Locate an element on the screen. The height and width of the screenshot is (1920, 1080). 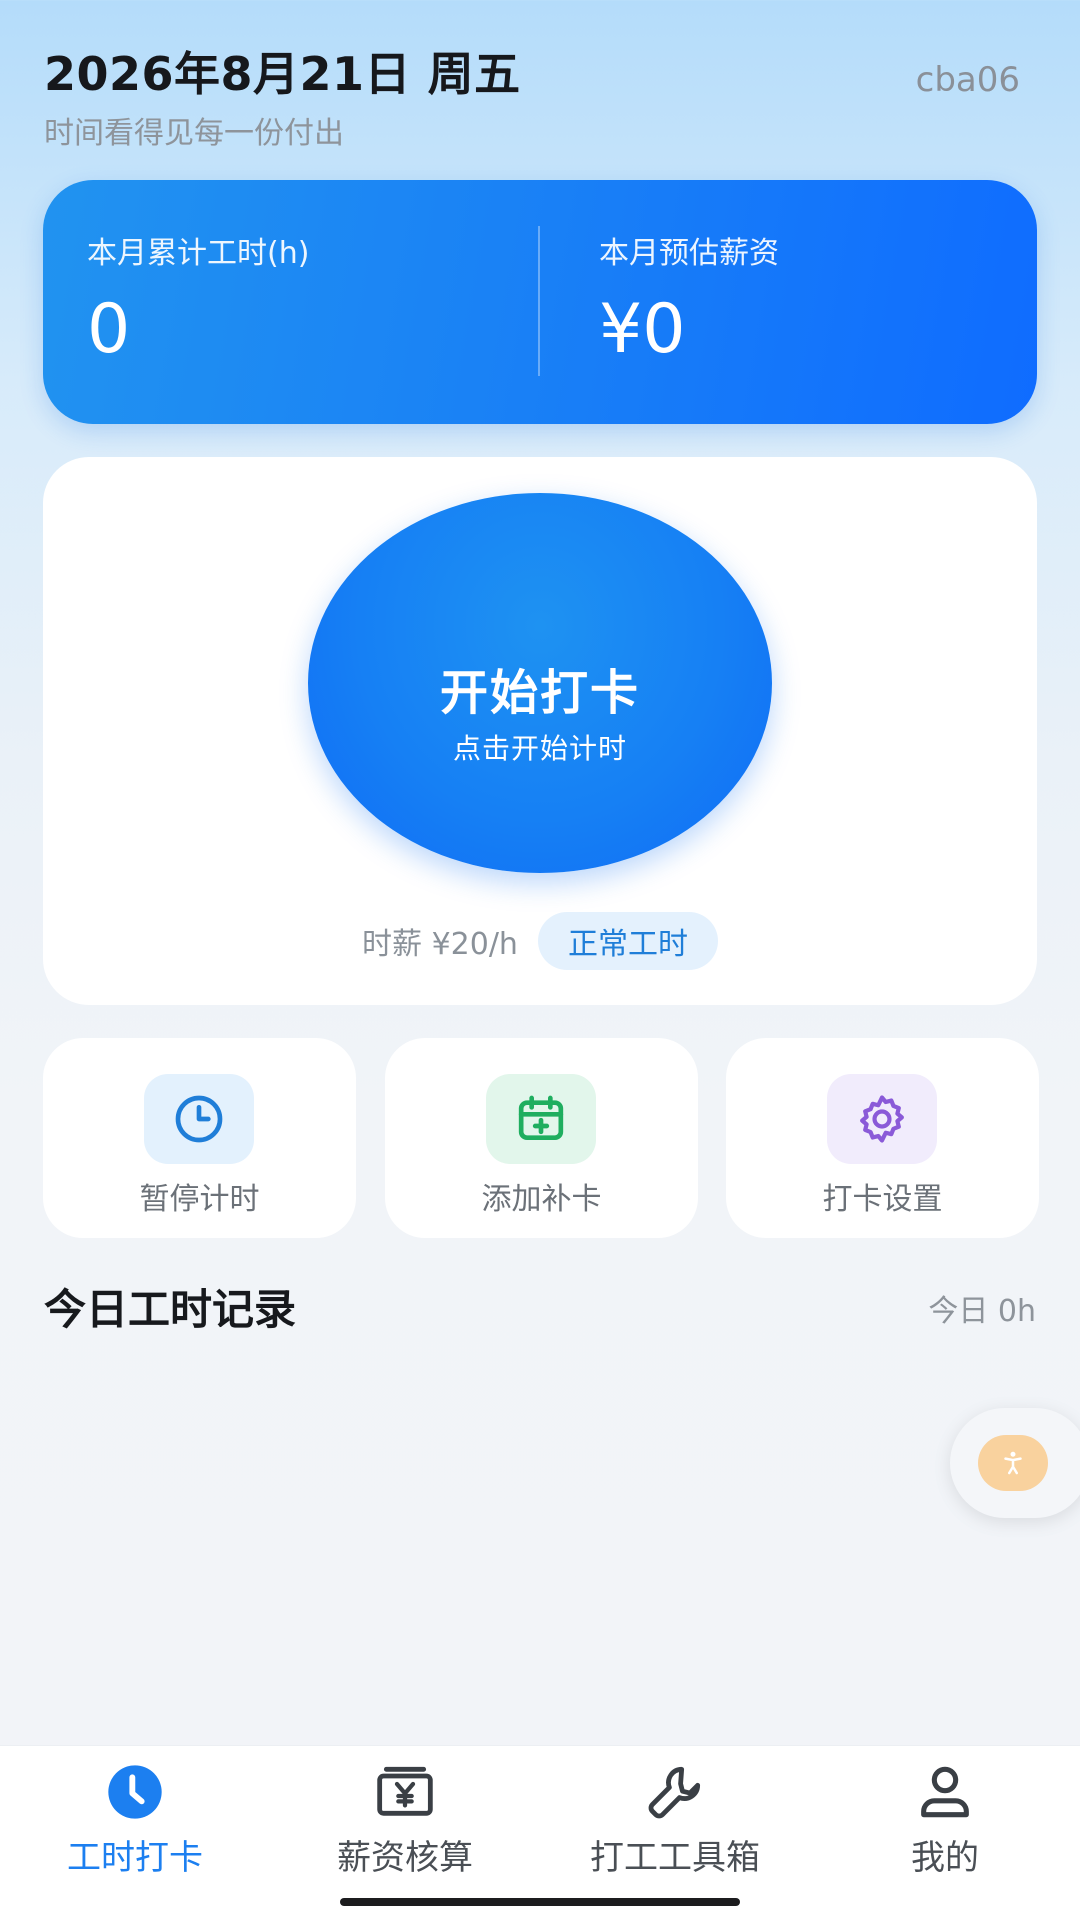
monthly-hours-label: 本月累计工时(h) is located at coordinates (198, 253).